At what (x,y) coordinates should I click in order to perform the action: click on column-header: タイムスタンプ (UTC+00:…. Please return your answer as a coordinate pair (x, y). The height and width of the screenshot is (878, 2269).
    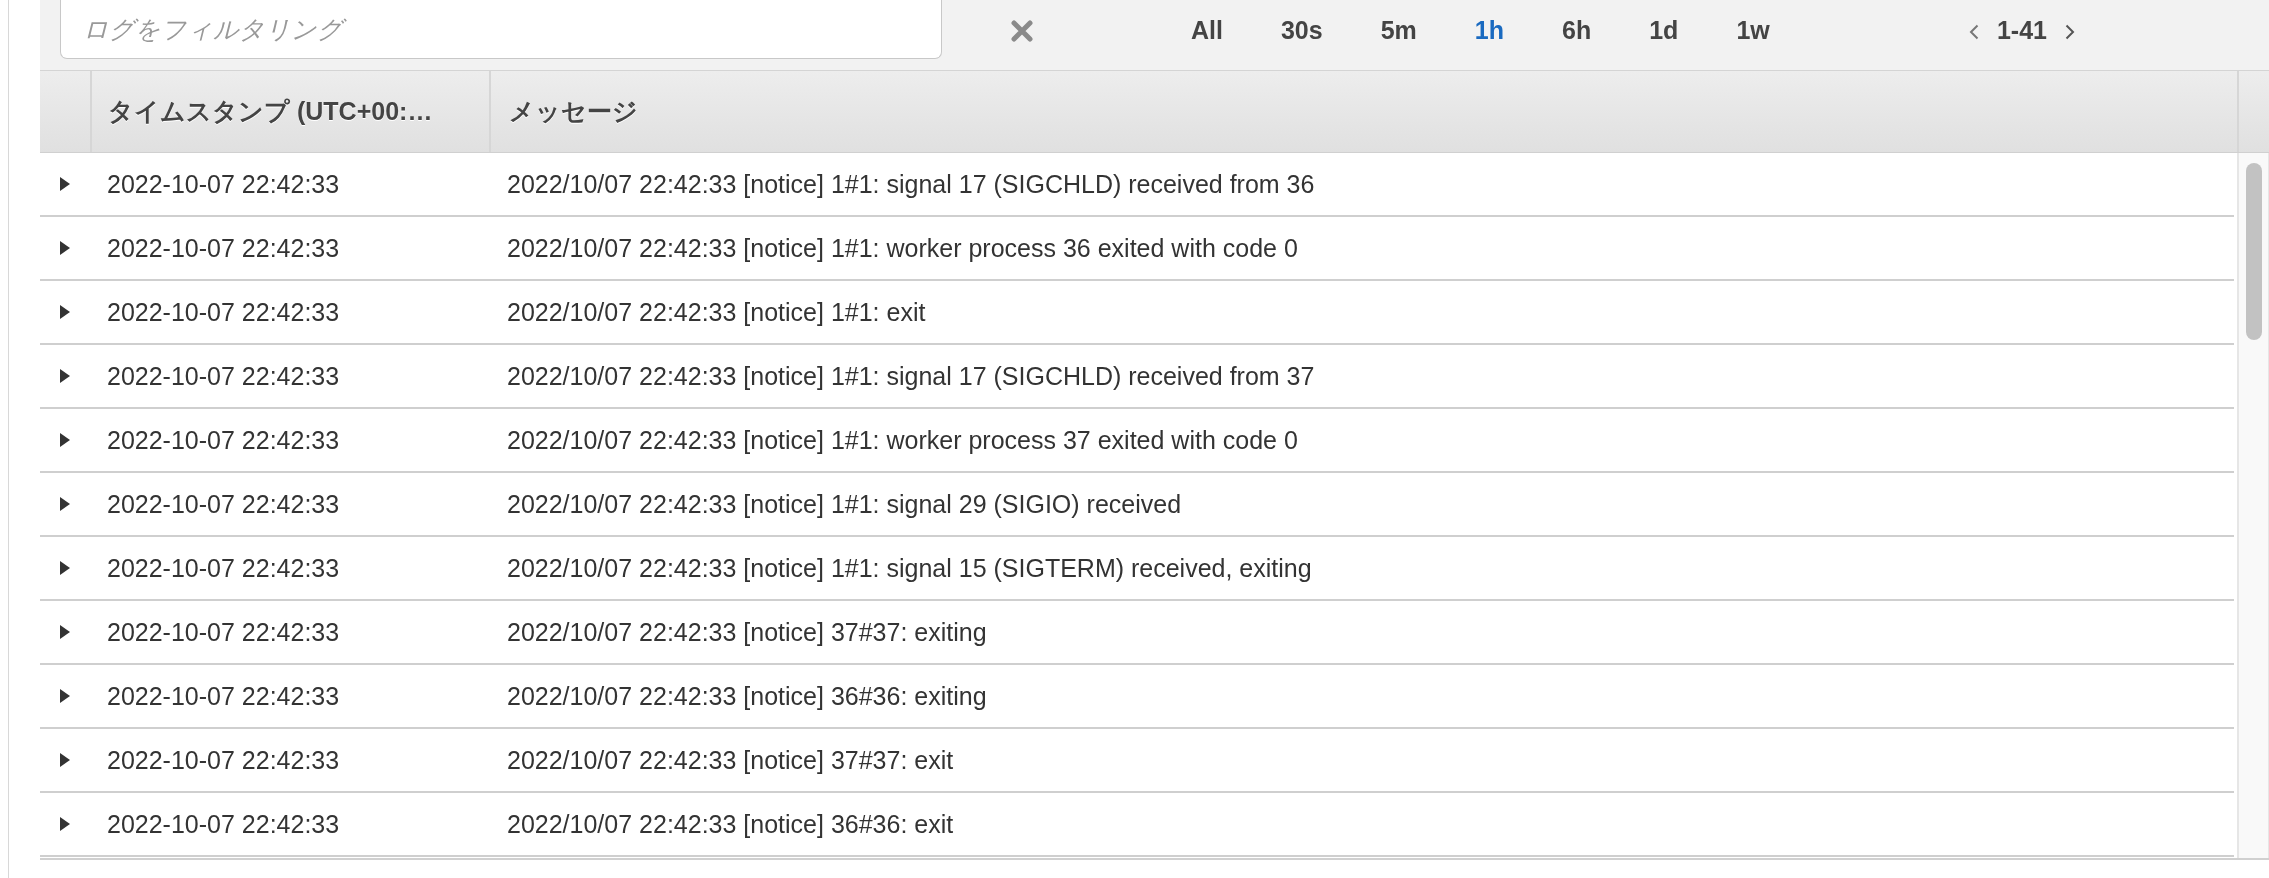
    Looking at the image, I should click on (291, 111).